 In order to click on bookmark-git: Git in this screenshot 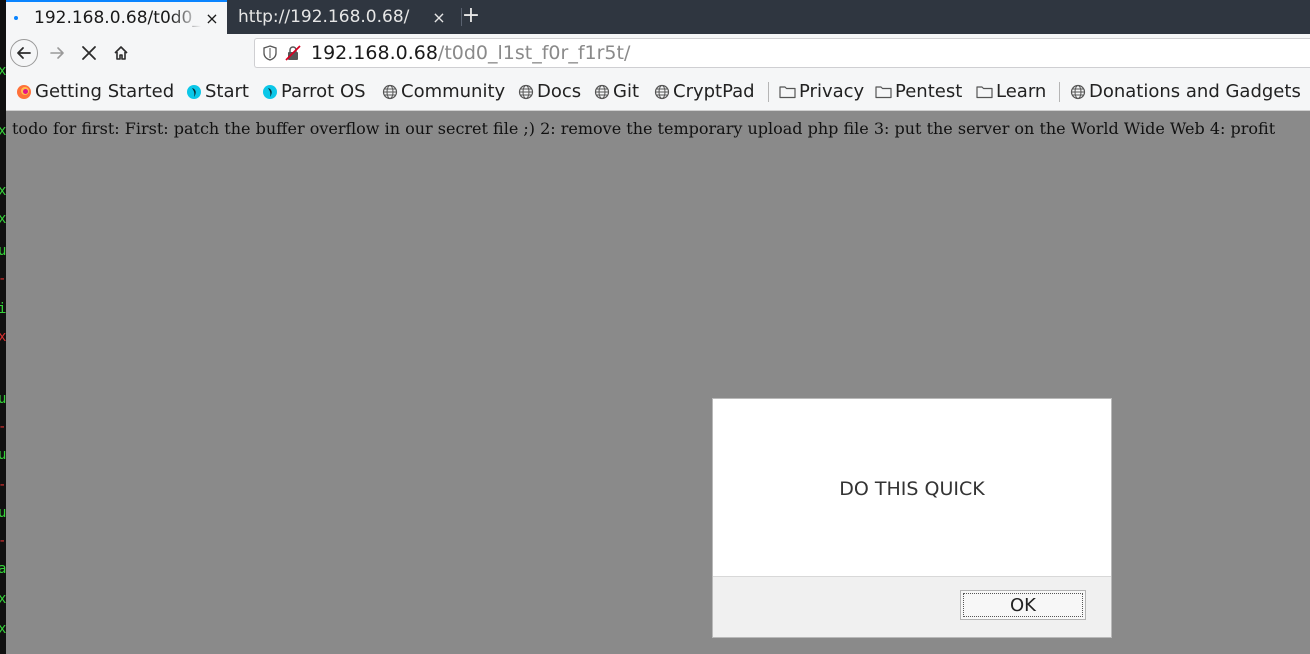, I will do `click(616, 91)`.